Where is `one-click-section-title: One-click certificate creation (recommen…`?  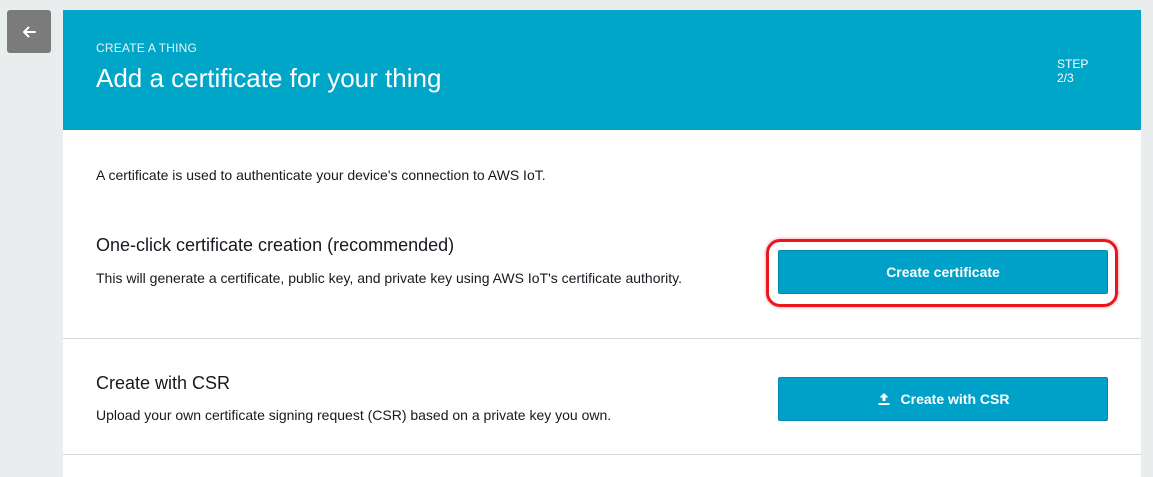
one-click-section-title: One-click certificate creation (recommen… is located at coordinates (275, 245).